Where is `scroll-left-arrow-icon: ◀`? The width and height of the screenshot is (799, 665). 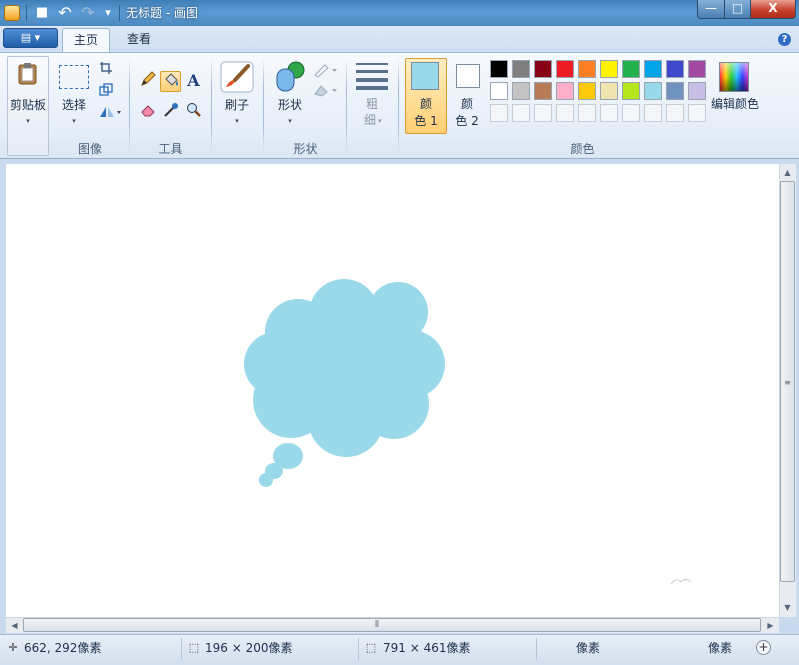
scroll-left-arrow-icon: ◀ is located at coordinates (14, 625).